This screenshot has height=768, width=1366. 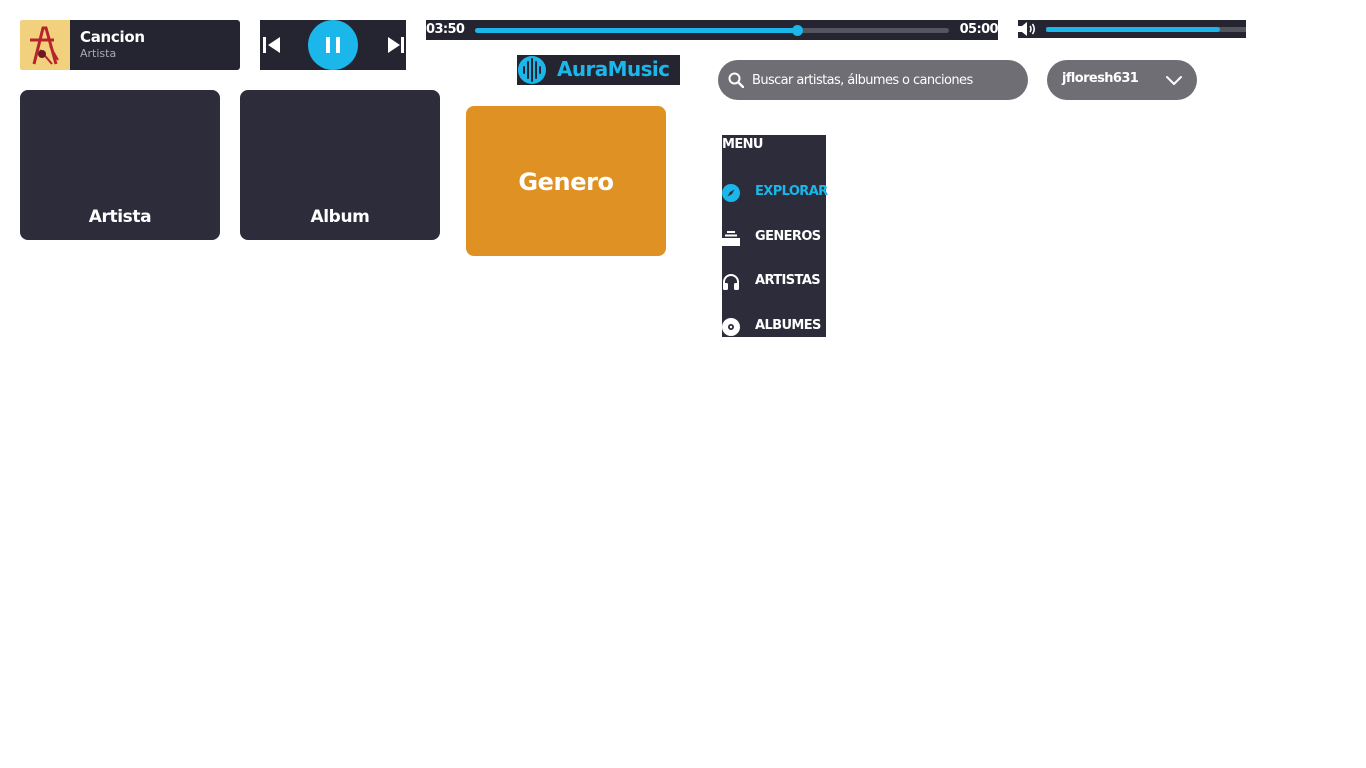 What do you see at coordinates (613, 69) in the screenshot?
I see `logo-text: AuraMusic` at bounding box center [613, 69].